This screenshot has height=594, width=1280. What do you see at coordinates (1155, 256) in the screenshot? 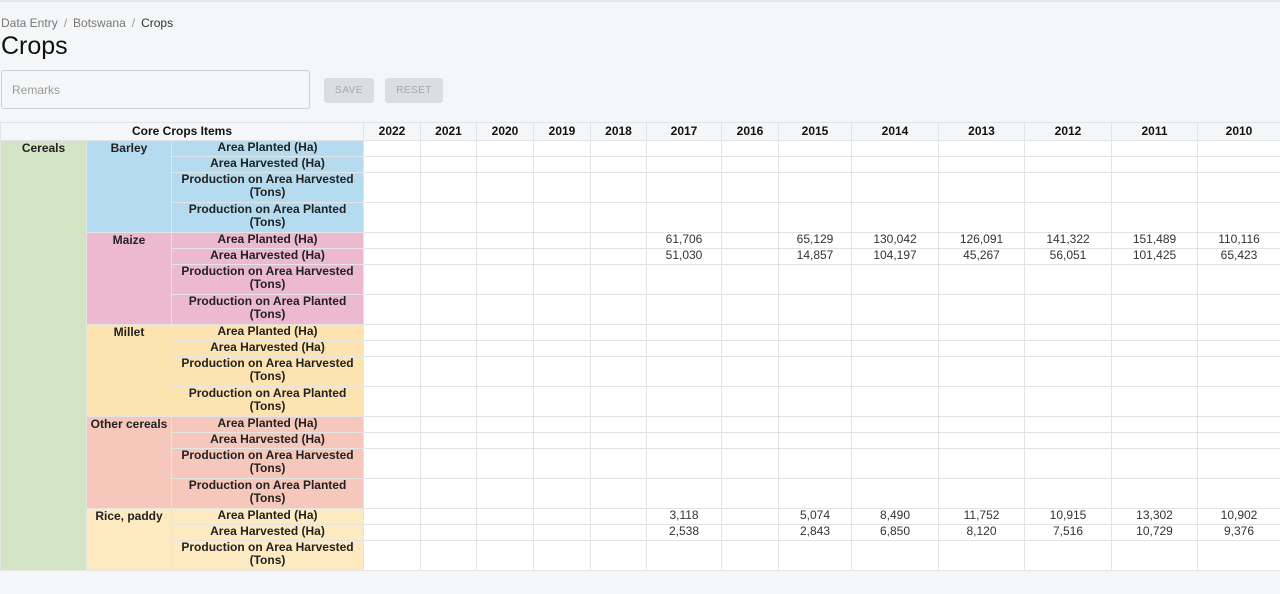
I see `value-cell: 101,425` at bounding box center [1155, 256].